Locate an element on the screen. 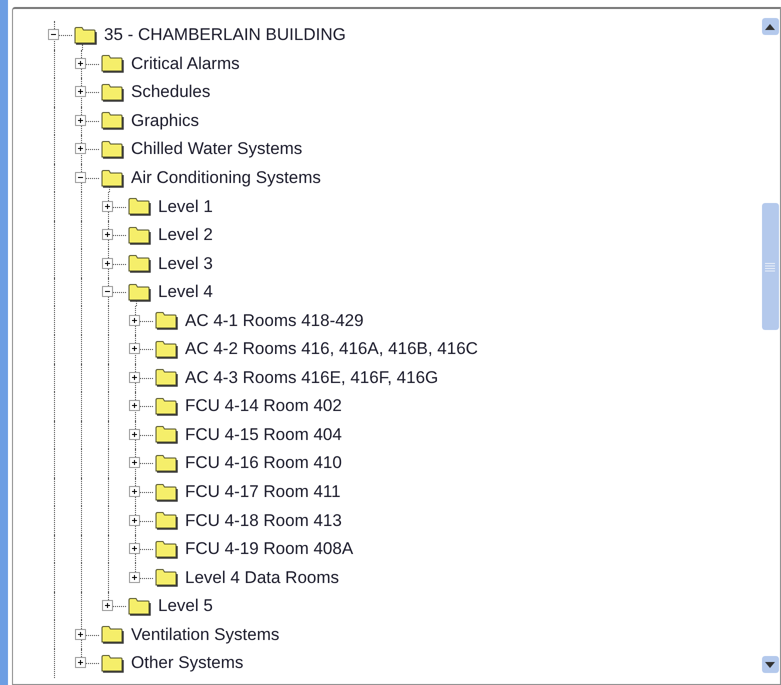 This screenshot has height=685, width=781. tree-node-label: Air Conditioning Systems is located at coordinates (226, 178).